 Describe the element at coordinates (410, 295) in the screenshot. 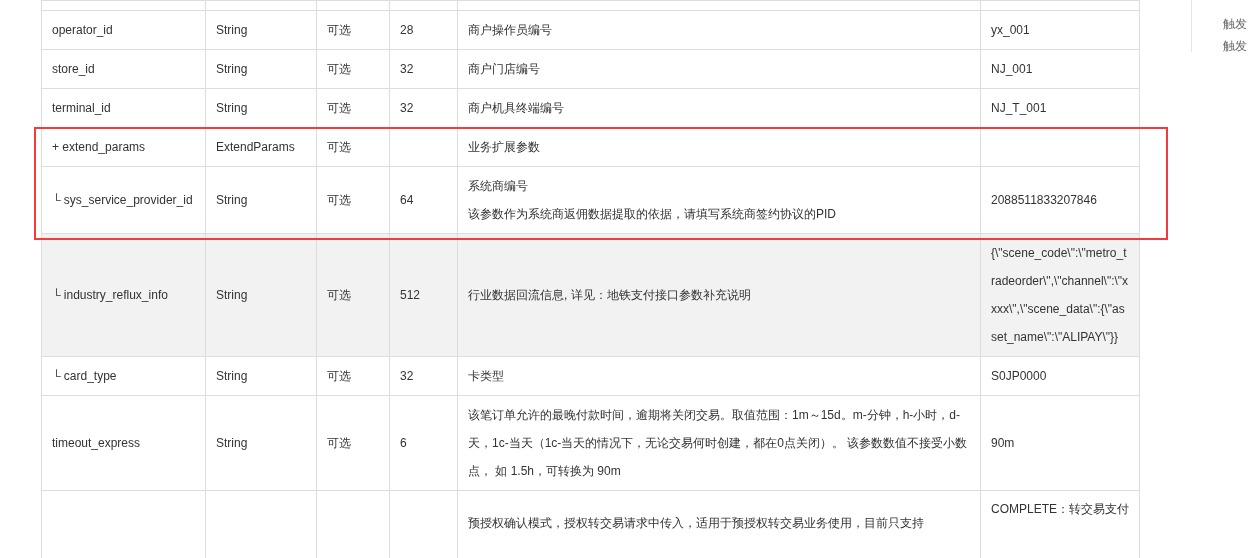

I see `length-text: 512` at that location.